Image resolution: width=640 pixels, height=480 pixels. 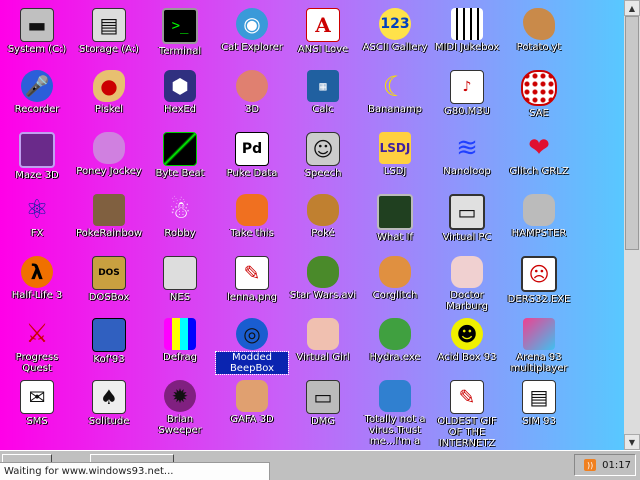 I want to click on calculator-icon: ▦, so click(x=323, y=86).